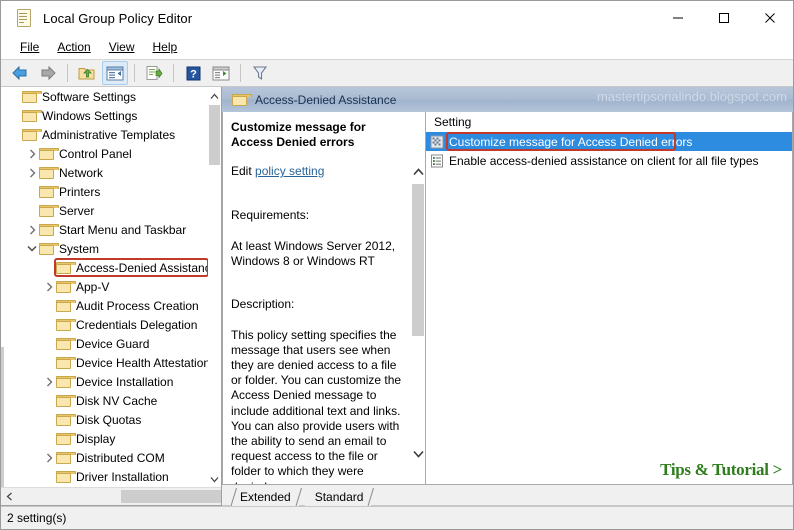 The image size is (794, 530). What do you see at coordinates (326, 99) in the screenshot?
I see `result-header-title: Access-Denied Assistance` at bounding box center [326, 99].